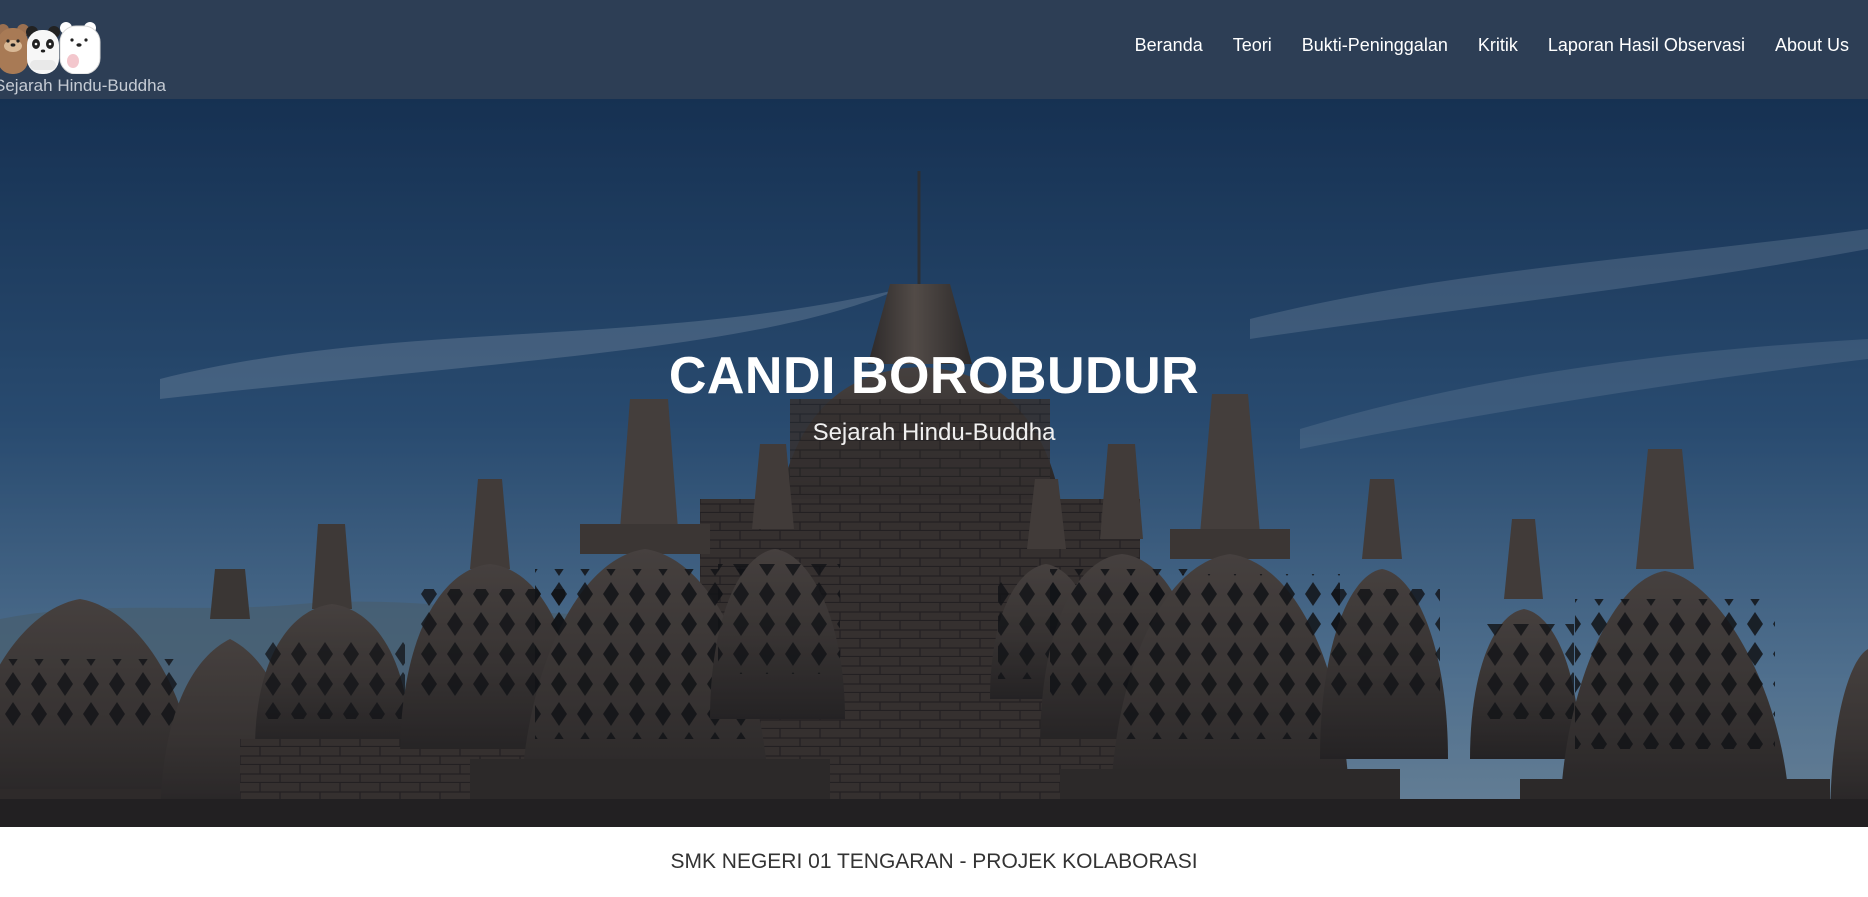 This screenshot has height=897, width=1868. I want to click on nav-item-laporan-hasil-observasi: Laporan Hasil Observasi, so click(1646, 45).